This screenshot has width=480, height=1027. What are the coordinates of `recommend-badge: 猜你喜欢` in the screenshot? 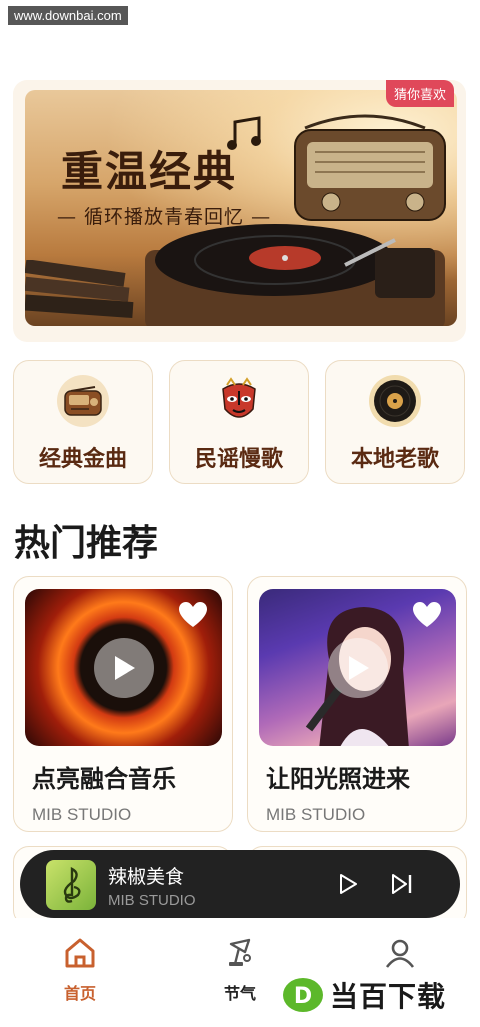 It's located at (419, 93).